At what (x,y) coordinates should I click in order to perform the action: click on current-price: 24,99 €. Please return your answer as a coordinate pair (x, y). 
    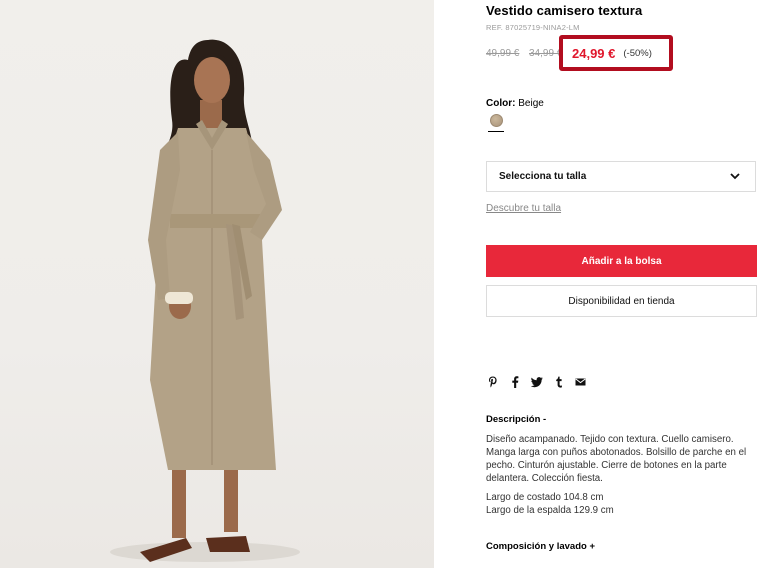
    Looking at the image, I should click on (594, 53).